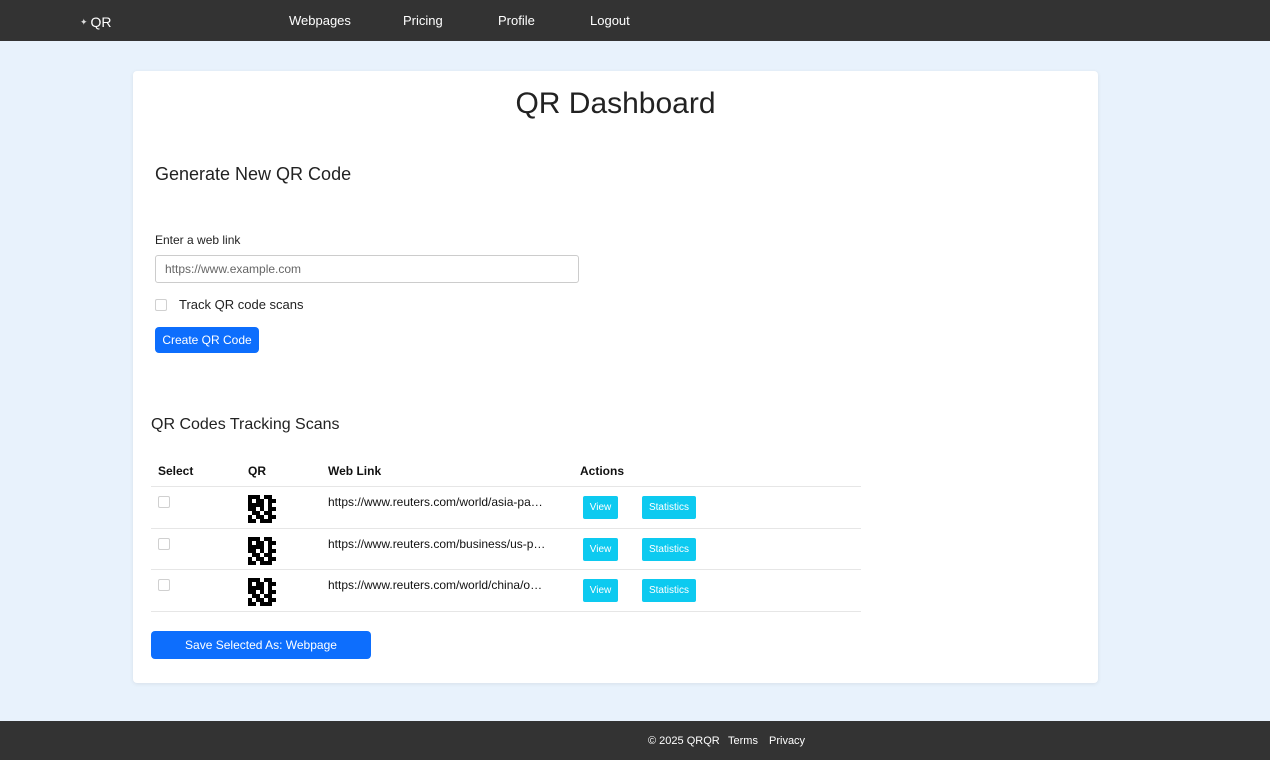 The height and width of the screenshot is (760, 1270). What do you see at coordinates (355, 471) in the screenshot?
I see `column-header-web-link: Web Link` at bounding box center [355, 471].